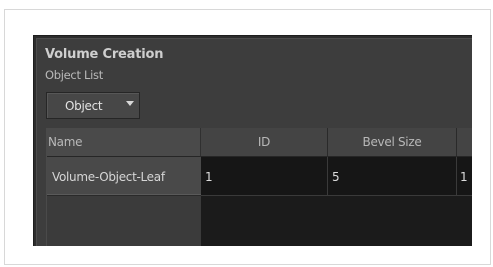  Describe the element at coordinates (124, 142) in the screenshot. I see `column-header-name: Name` at that location.